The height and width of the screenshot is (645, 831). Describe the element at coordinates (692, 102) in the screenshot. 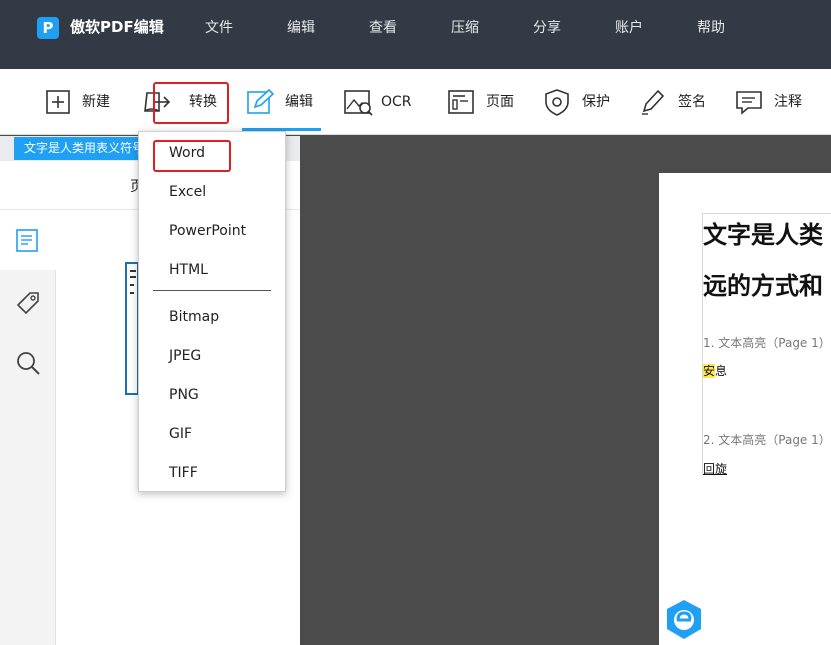

I see `sign-label: 签名` at that location.